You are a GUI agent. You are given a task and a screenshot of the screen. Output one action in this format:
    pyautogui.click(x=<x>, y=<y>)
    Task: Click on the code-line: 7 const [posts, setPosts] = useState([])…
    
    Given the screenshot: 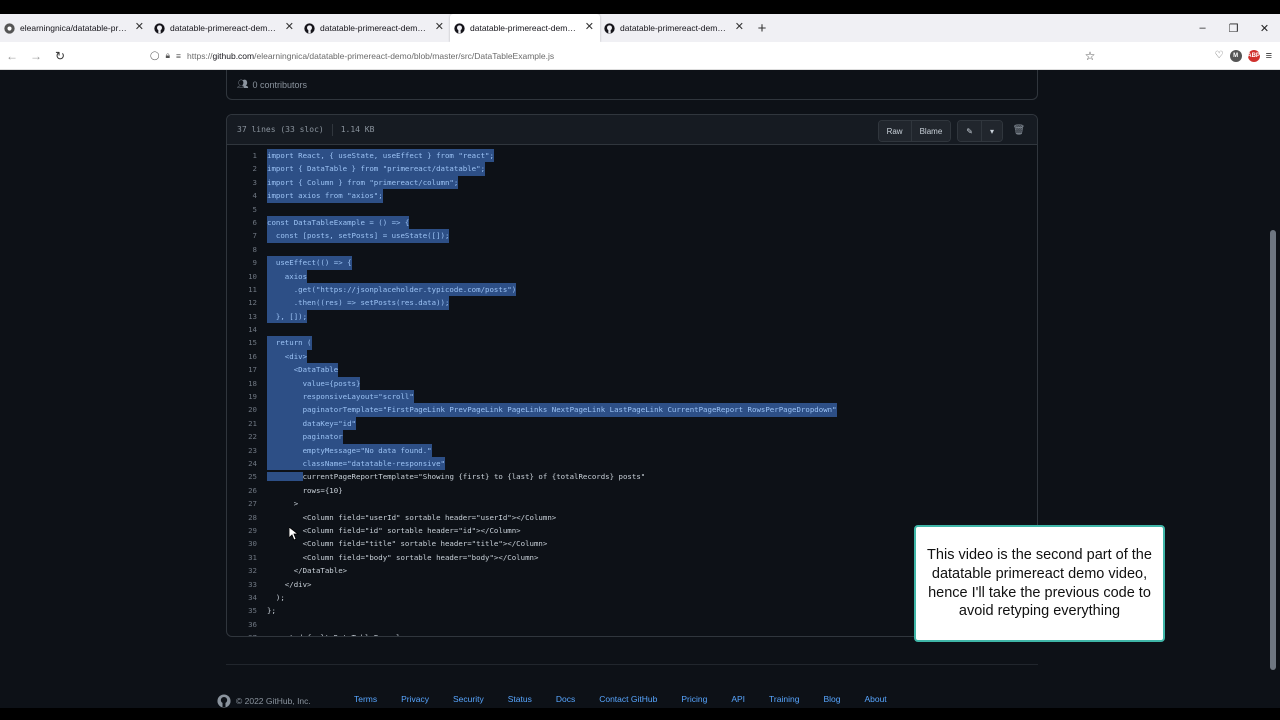 What is the action you would take?
    pyautogui.click(x=632, y=236)
    